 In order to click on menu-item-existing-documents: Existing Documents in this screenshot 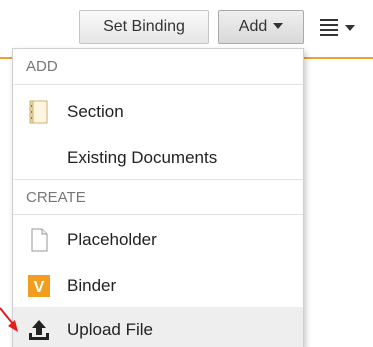, I will do `click(158, 158)`.